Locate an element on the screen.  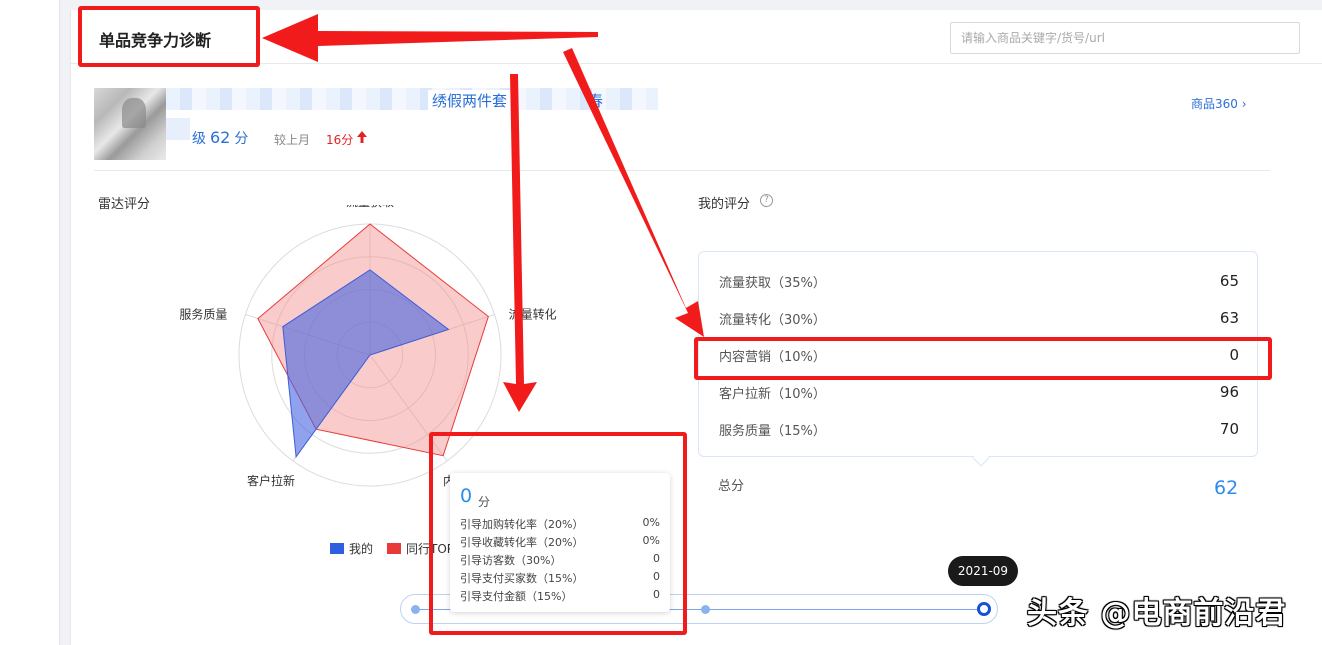
chart-legend: 我的 同行TOP is located at coordinates (392, 548).